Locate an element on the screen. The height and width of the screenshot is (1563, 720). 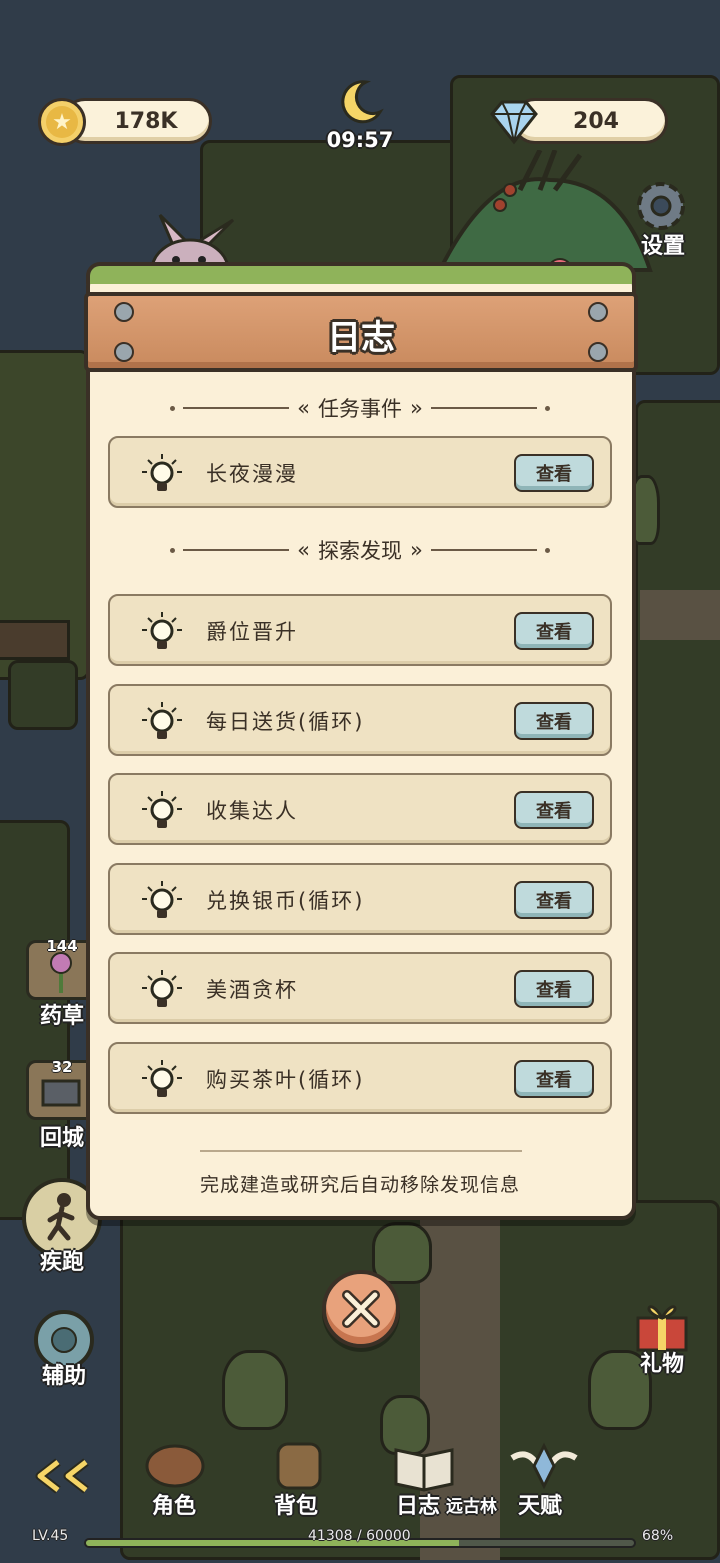
gift-label: 礼物 is located at coordinates (661, 1364).